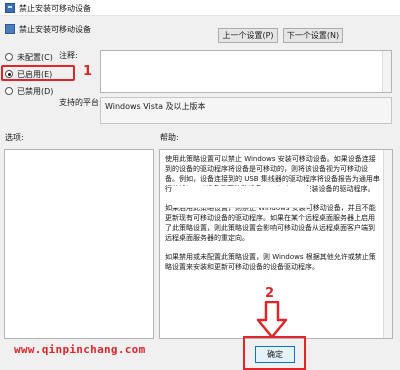  What do you see at coordinates (10, 8) in the screenshot?
I see `policy-window-icon` at bounding box center [10, 8].